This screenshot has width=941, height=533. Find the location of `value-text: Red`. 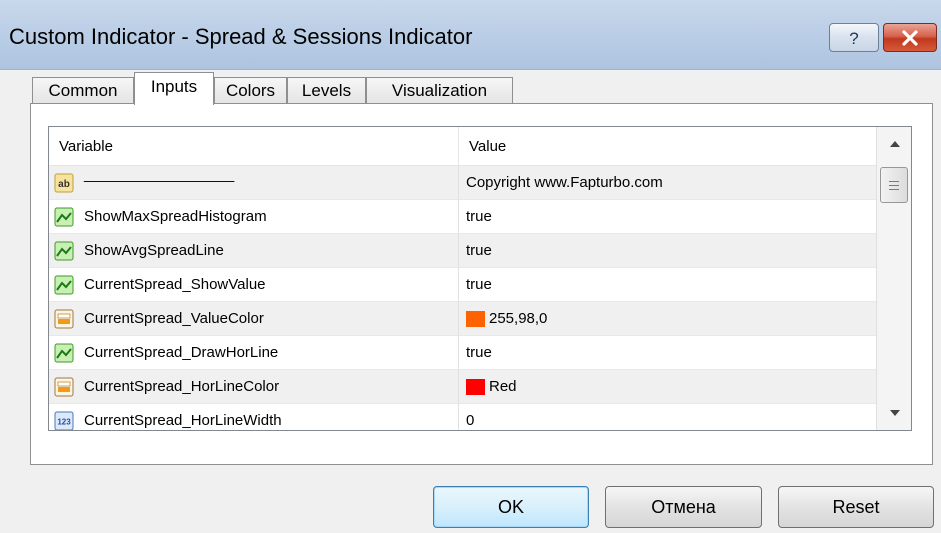

value-text: Red is located at coordinates (503, 386).